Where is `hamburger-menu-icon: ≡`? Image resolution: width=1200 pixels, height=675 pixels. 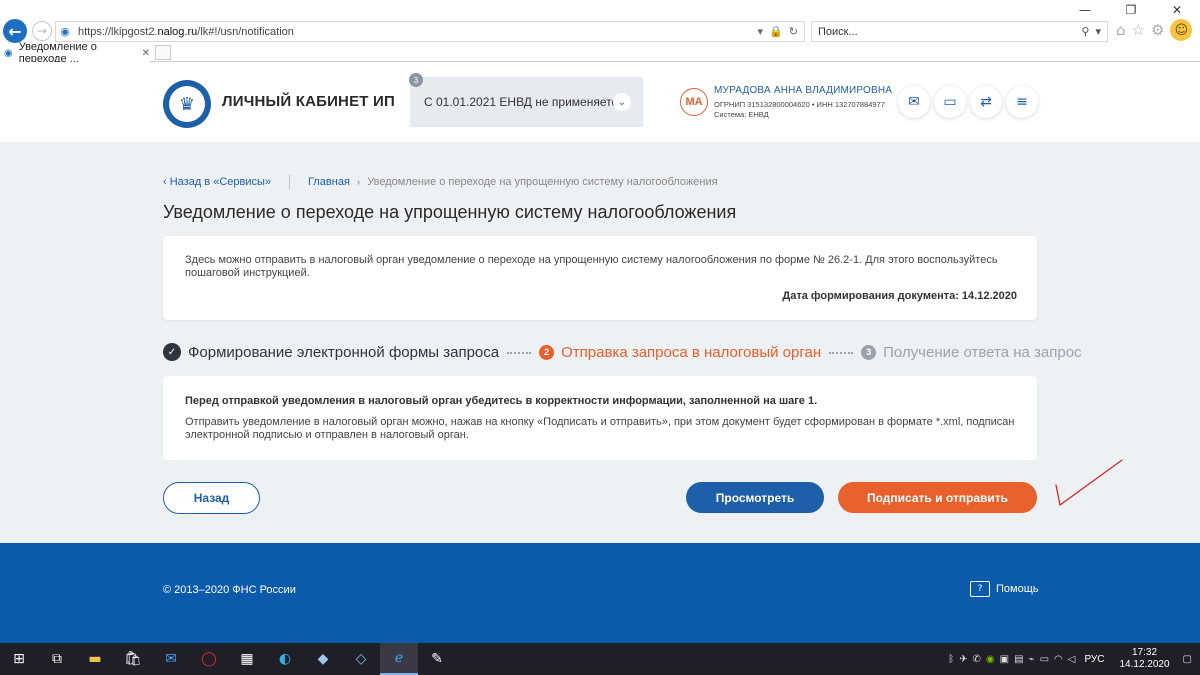 hamburger-menu-icon: ≡ is located at coordinates (1022, 102).